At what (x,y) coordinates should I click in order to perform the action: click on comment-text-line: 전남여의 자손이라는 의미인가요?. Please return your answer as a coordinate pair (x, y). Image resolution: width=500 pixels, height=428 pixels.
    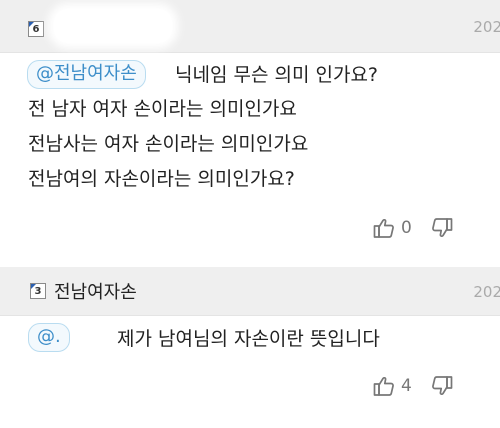
    Looking at the image, I should click on (161, 179).